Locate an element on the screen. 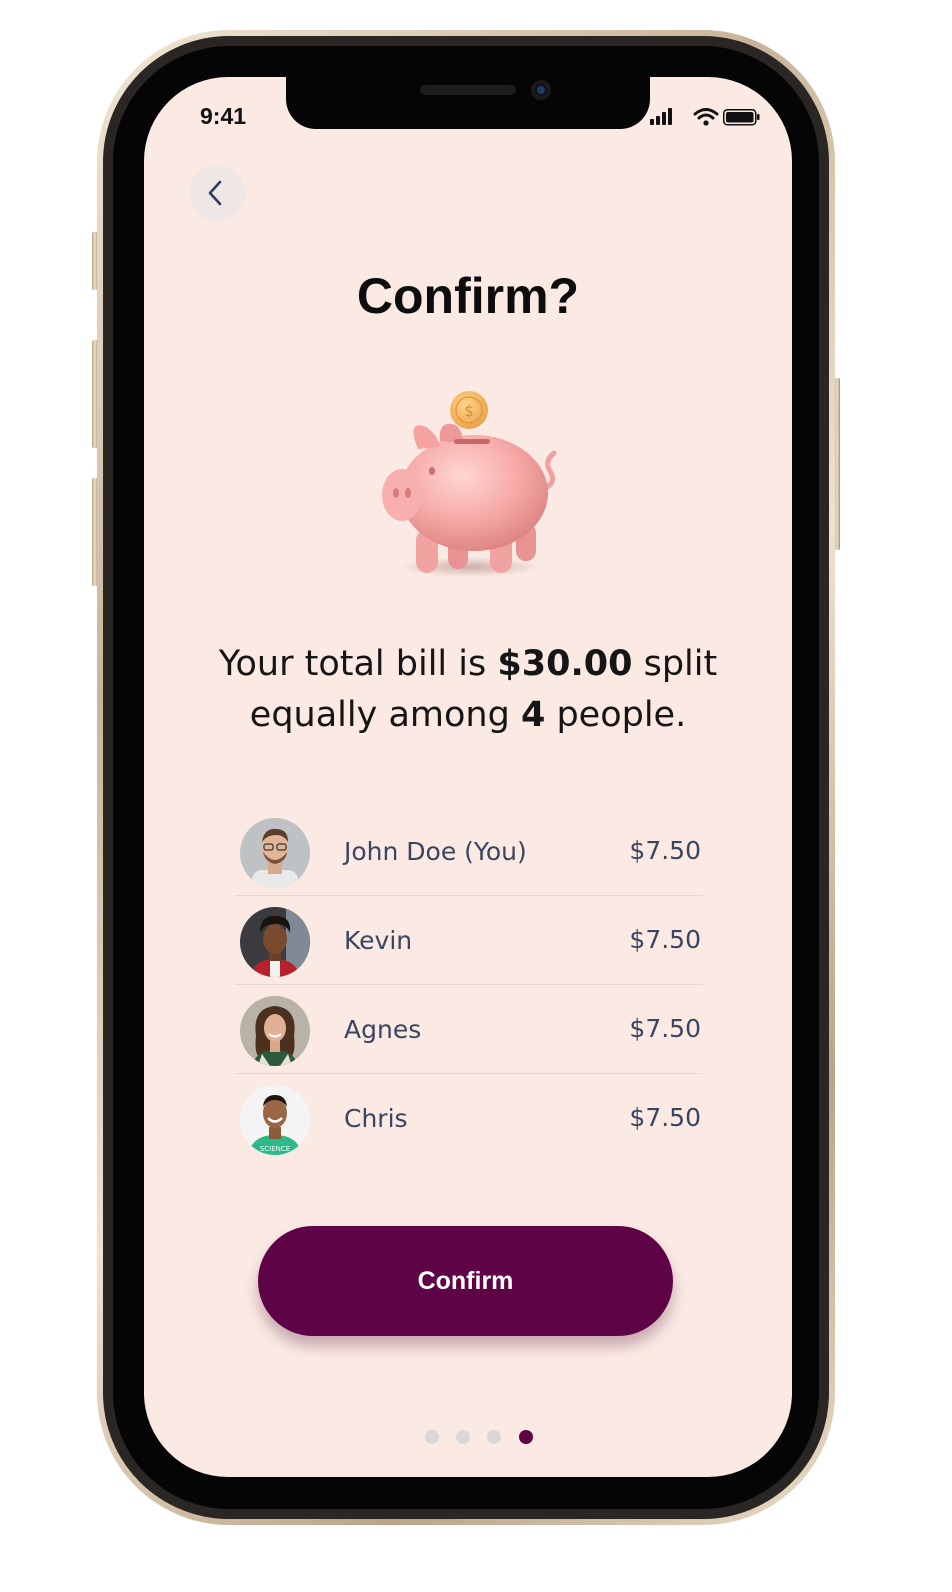 The height and width of the screenshot is (1592, 952). page-dot-active is located at coordinates (526, 1437).